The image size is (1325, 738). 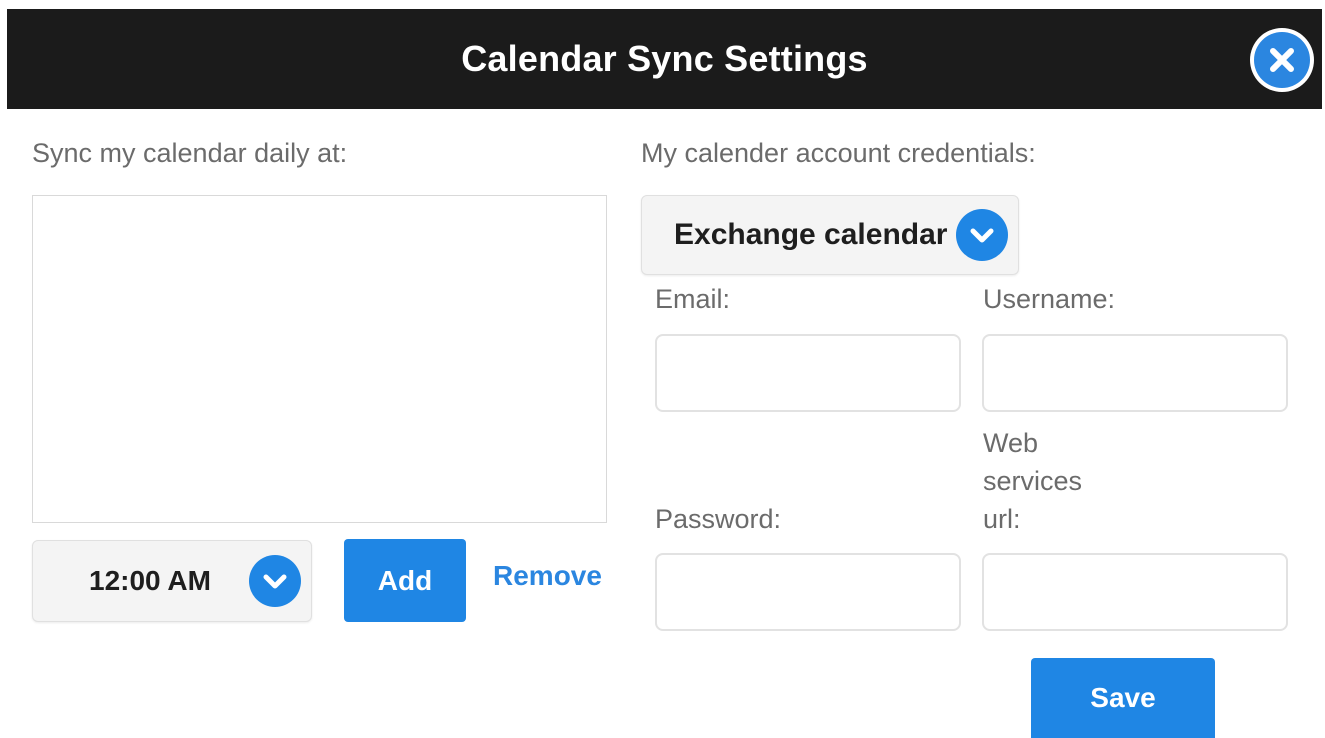 I want to click on web-services-url-field, so click(x=1135, y=592).